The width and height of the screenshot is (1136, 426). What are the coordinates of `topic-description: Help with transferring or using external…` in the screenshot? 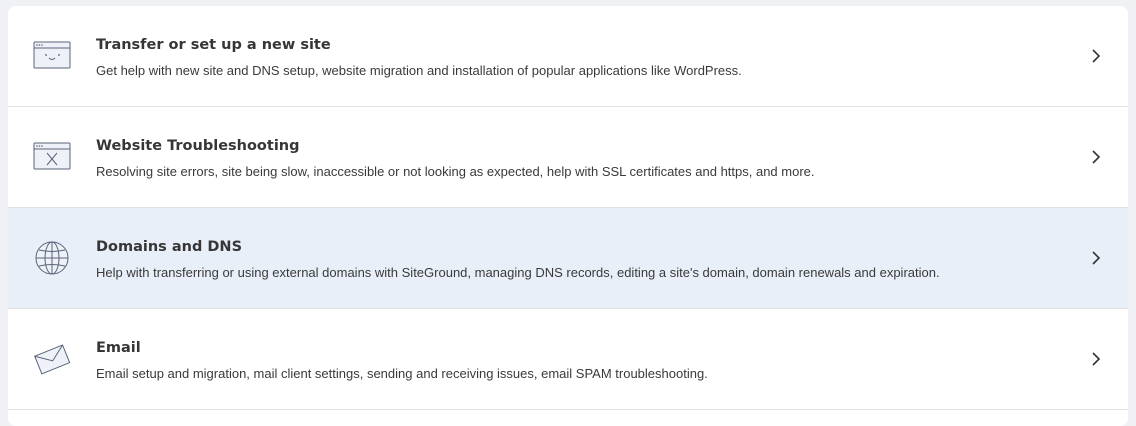 It's located at (518, 272).